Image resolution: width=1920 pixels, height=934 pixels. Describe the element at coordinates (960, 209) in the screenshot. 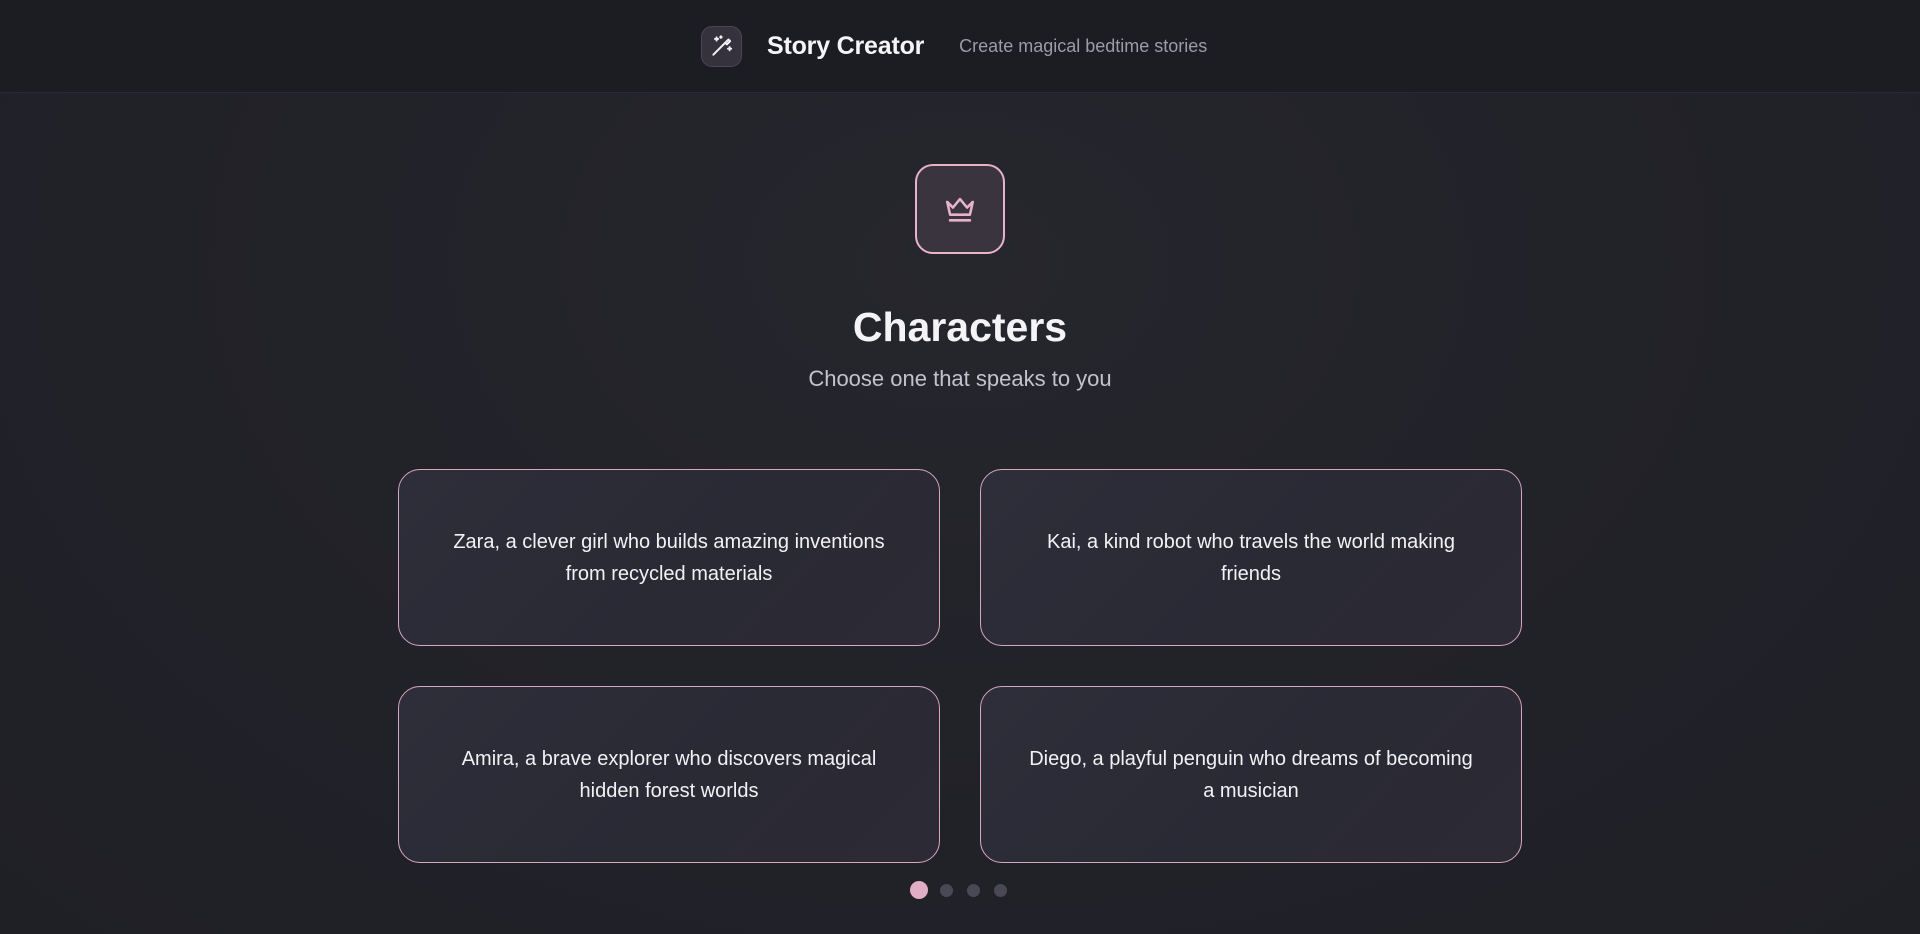

I see `crown-icon` at that location.